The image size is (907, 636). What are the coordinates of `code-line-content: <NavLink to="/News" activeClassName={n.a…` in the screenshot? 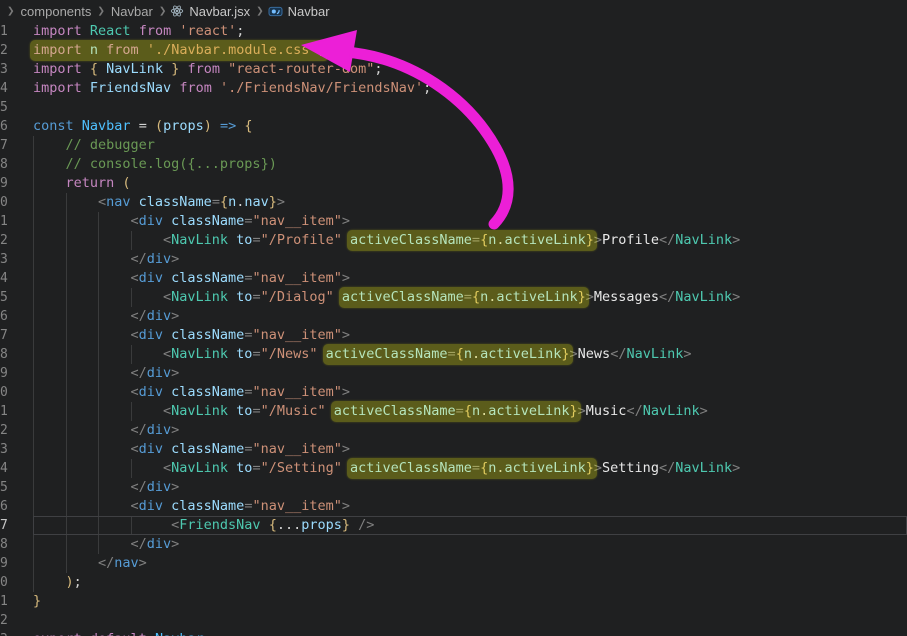 It's located at (470, 354).